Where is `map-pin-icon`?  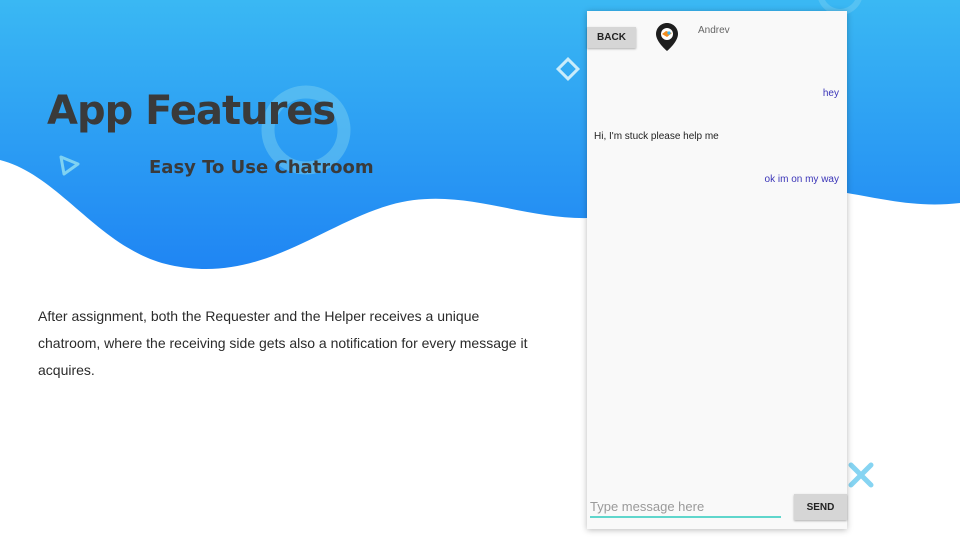
map-pin-icon is located at coordinates (667, 37).